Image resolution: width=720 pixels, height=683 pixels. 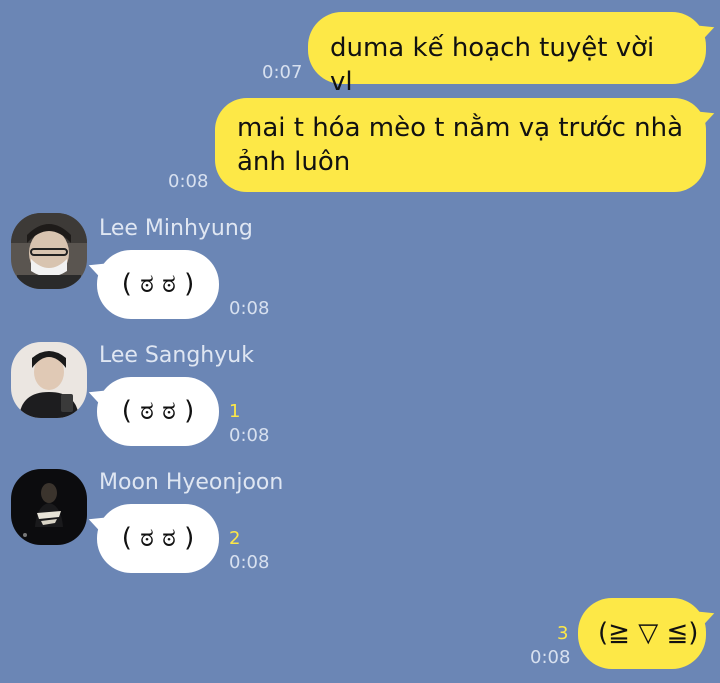 What do you see at coordinates (563, 633) in the screenshot?
I see `unread-count: 3` at bounding box center [563, 633].